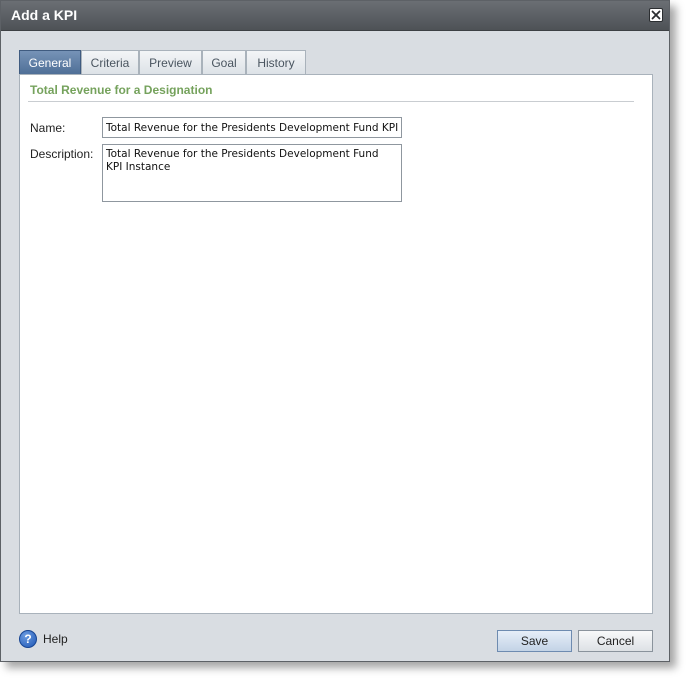  What do you see at coordinates (121, 90) in the screenshot?
I see `section-title: Total Revenue for a Designation` at bounding box center [121, 90].